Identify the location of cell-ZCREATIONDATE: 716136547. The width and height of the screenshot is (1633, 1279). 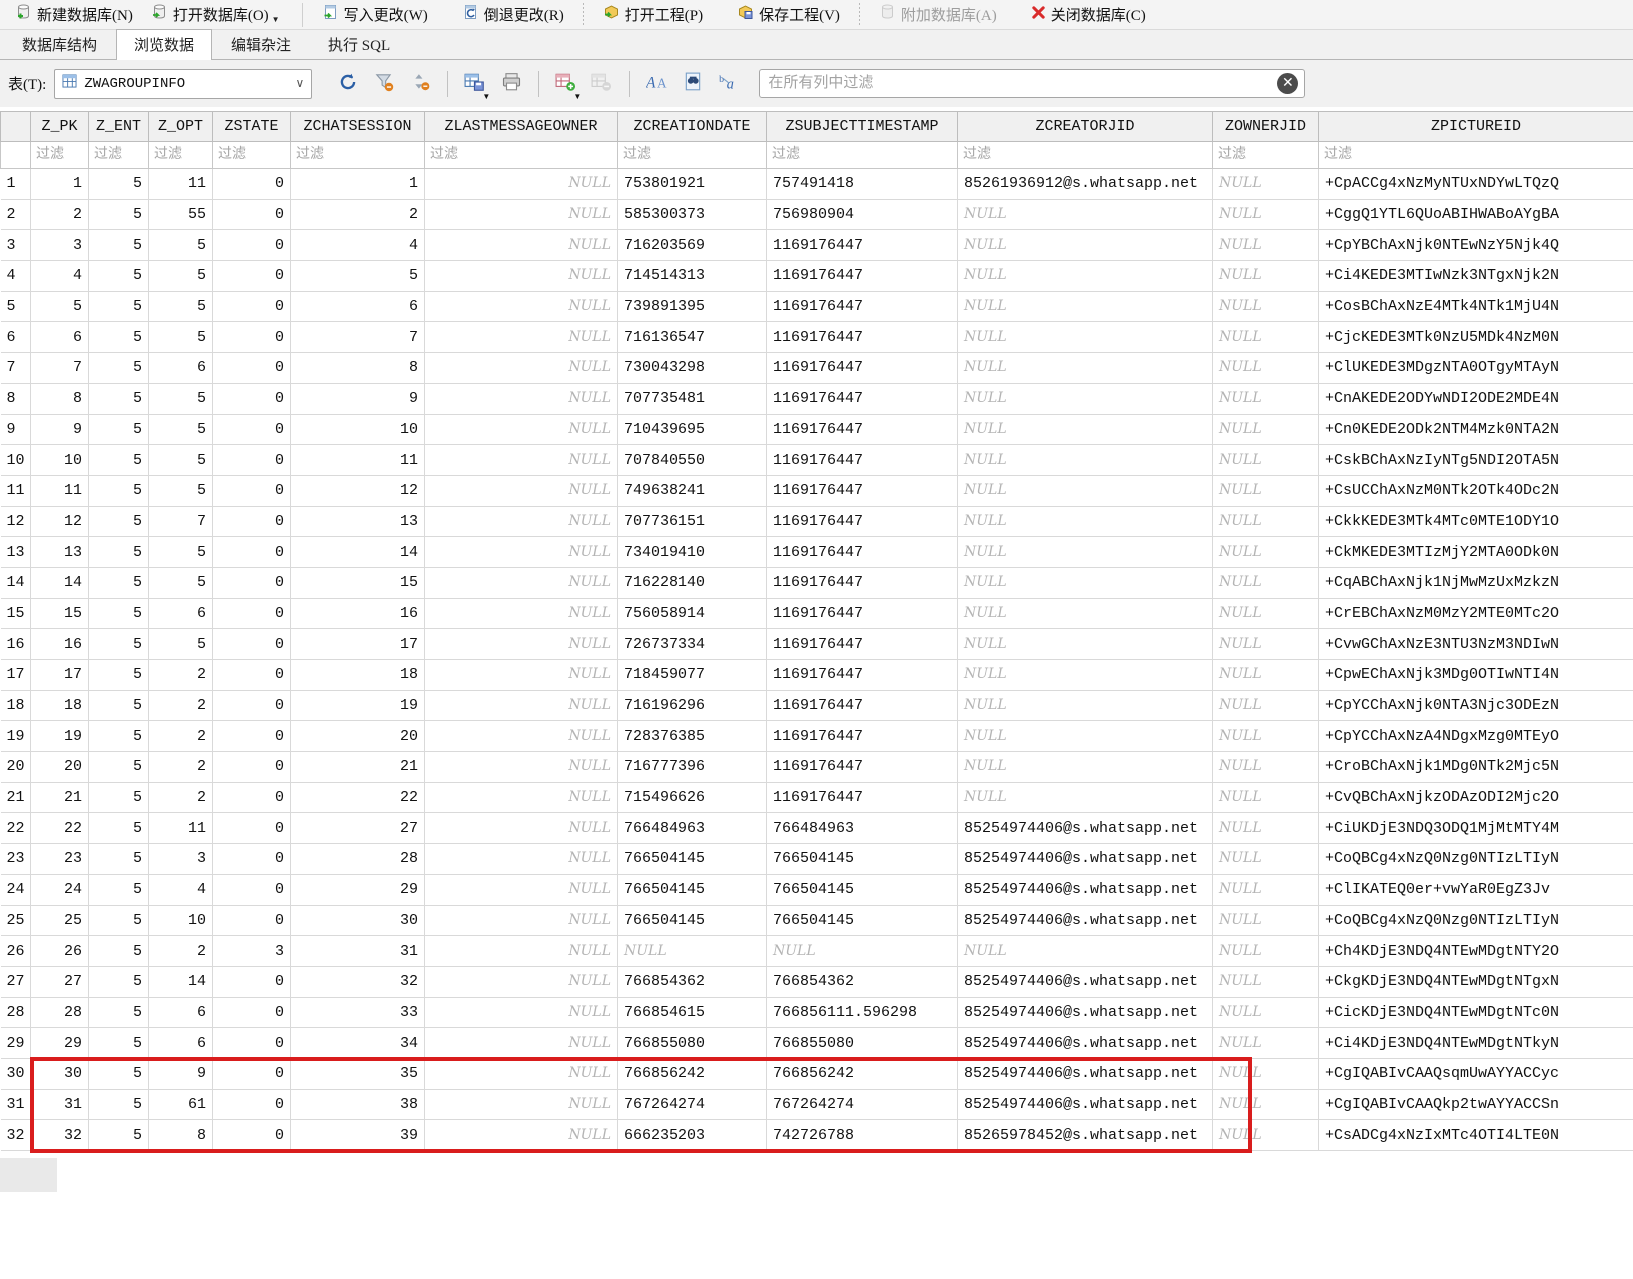
(692, 337).